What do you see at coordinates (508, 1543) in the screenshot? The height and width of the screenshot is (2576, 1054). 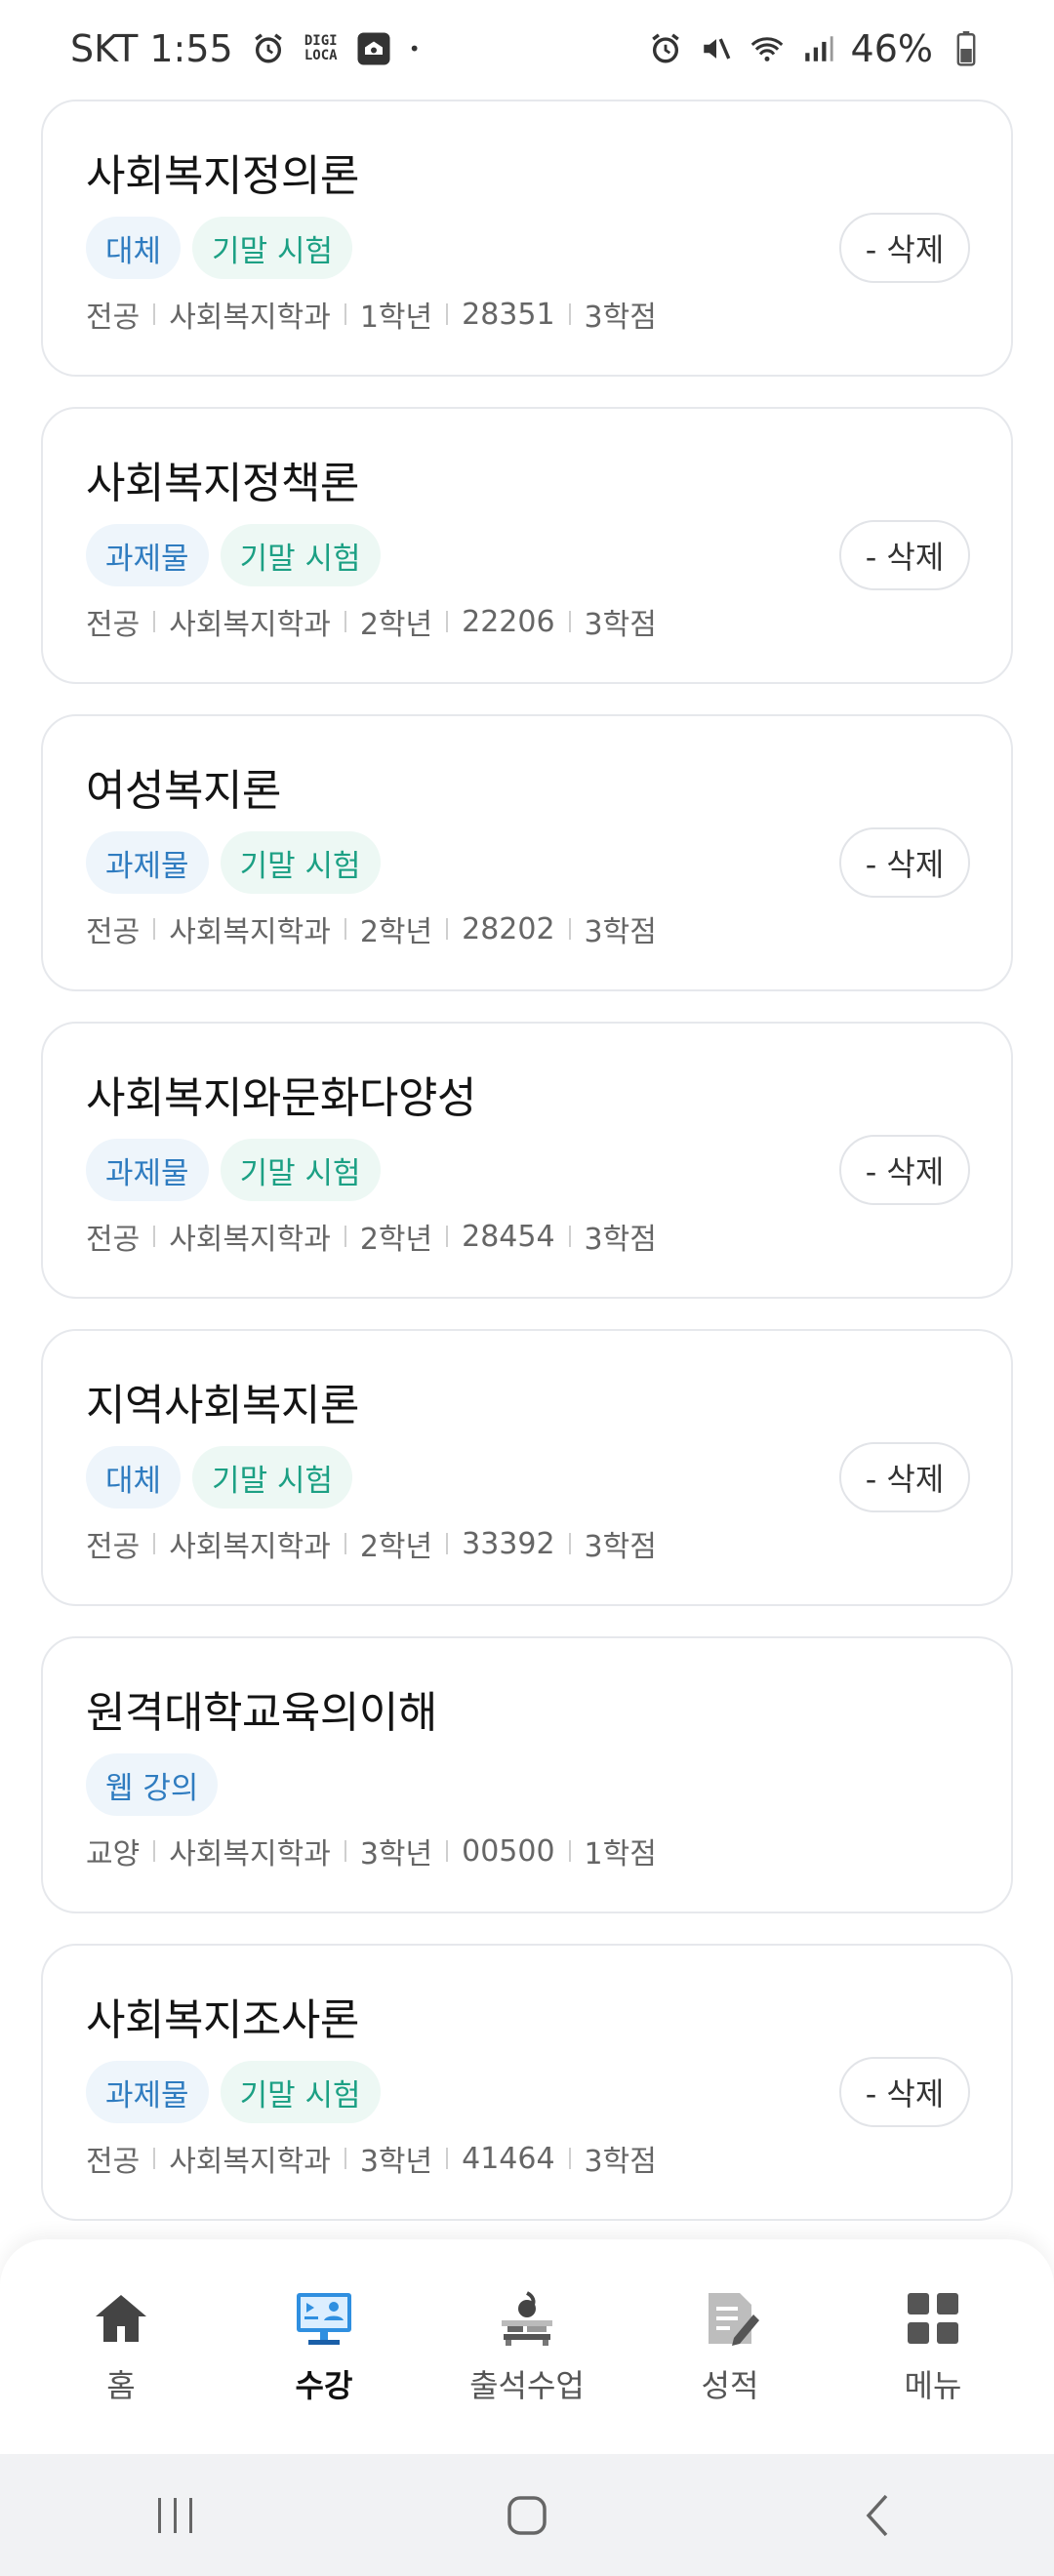 I see `course-code: 33392` at bounding box center [508, 1543].